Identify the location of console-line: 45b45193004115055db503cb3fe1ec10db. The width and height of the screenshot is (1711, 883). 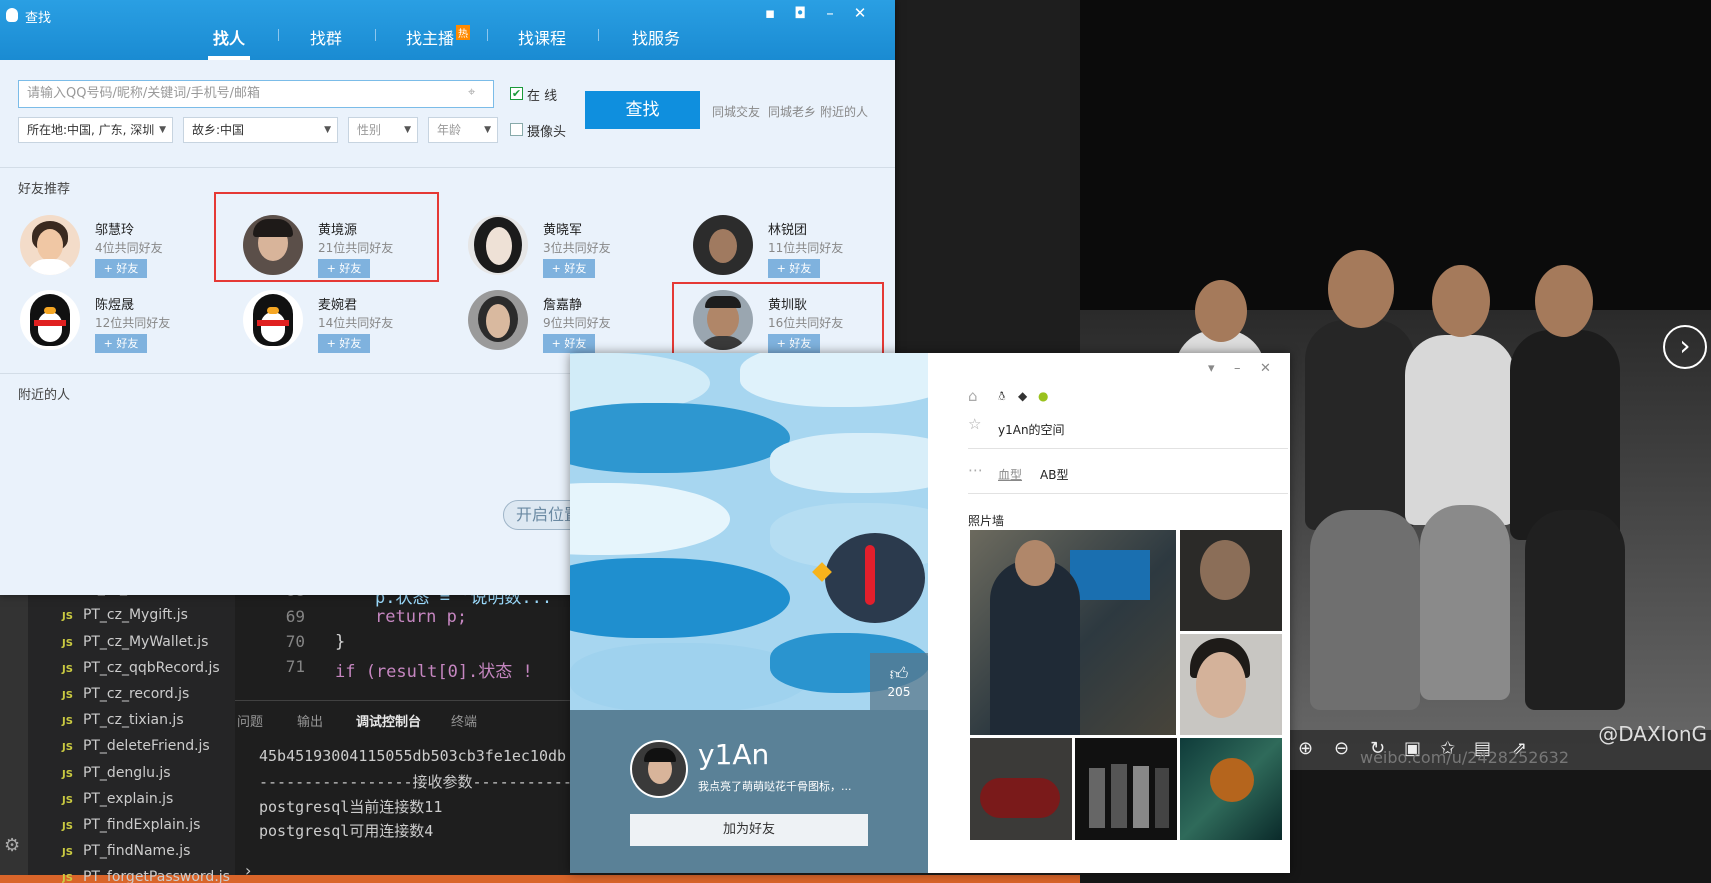
(413, 756).